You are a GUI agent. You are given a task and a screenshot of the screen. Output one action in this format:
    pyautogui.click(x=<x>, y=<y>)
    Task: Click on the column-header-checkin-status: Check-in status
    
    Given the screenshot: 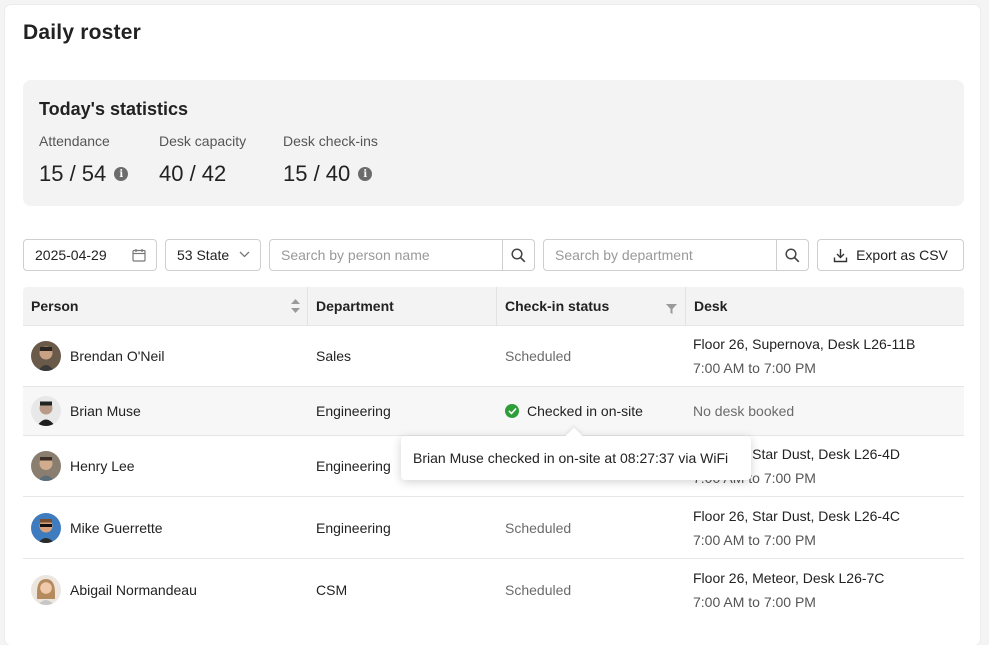 What is the action you would take?
    pyautogui.click(x=590, y=306)
    